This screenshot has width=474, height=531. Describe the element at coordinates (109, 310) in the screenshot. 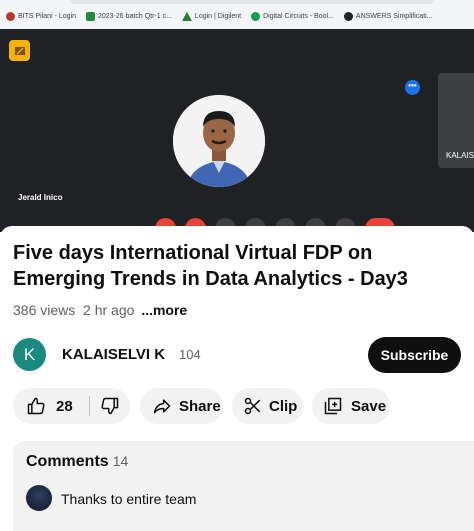

I see `upload-age: 2 hr ago` at that location.